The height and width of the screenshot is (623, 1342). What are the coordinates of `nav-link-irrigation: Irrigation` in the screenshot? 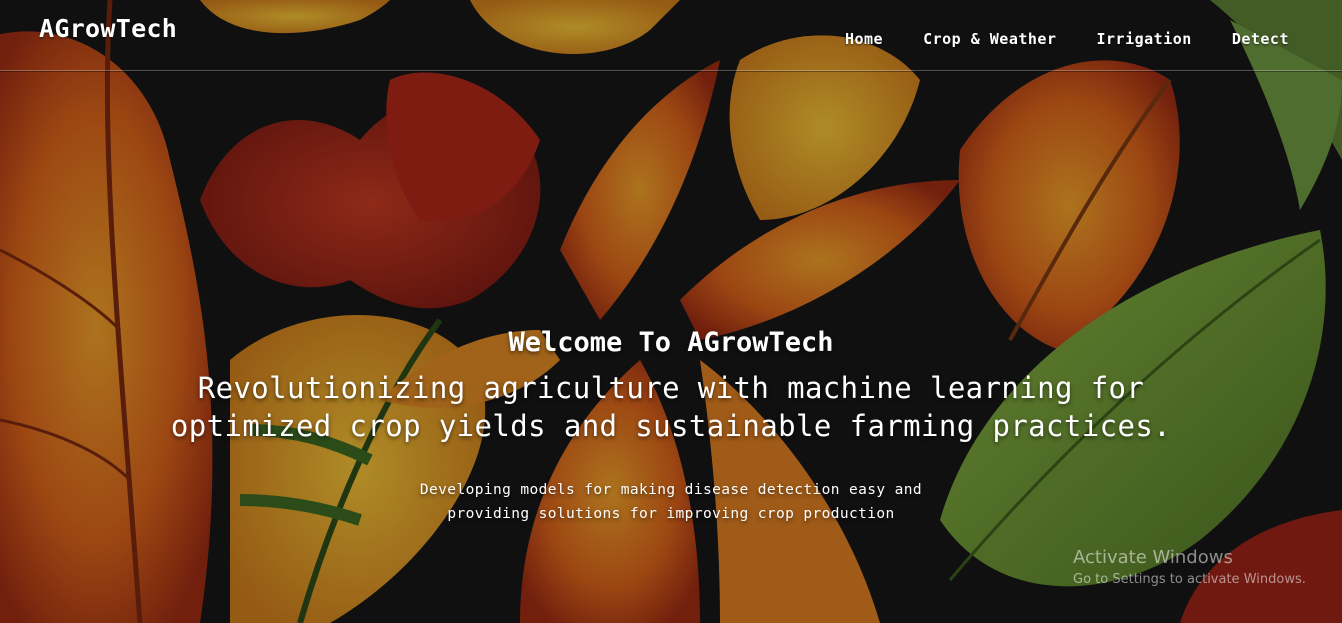 It's located at (1144, 39).